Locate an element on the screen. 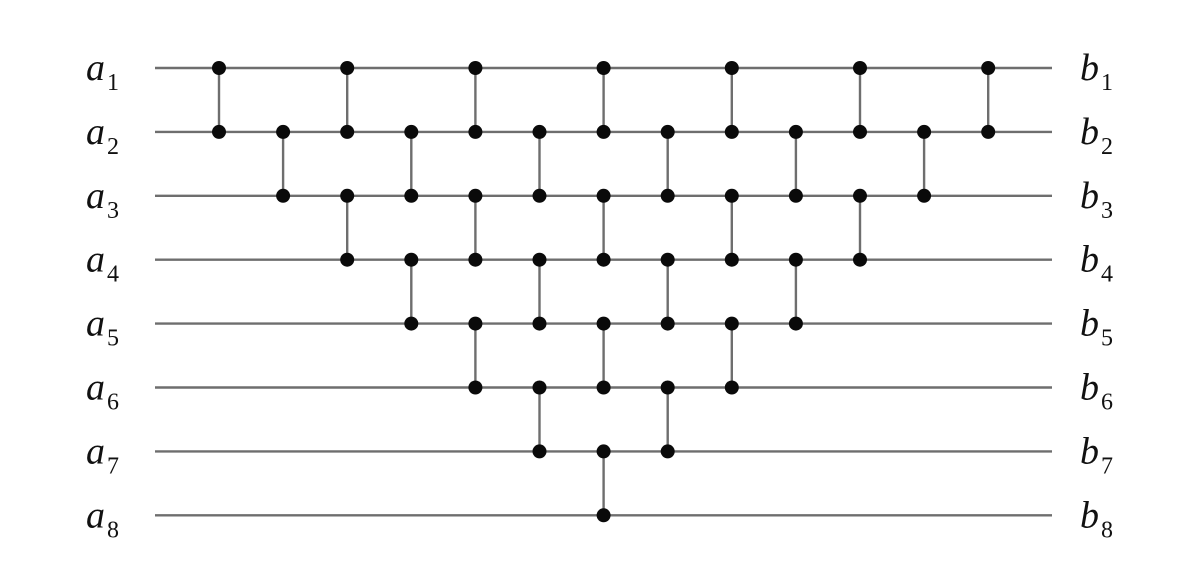  input-label-5: a5 is located at coordinates (102, 327).